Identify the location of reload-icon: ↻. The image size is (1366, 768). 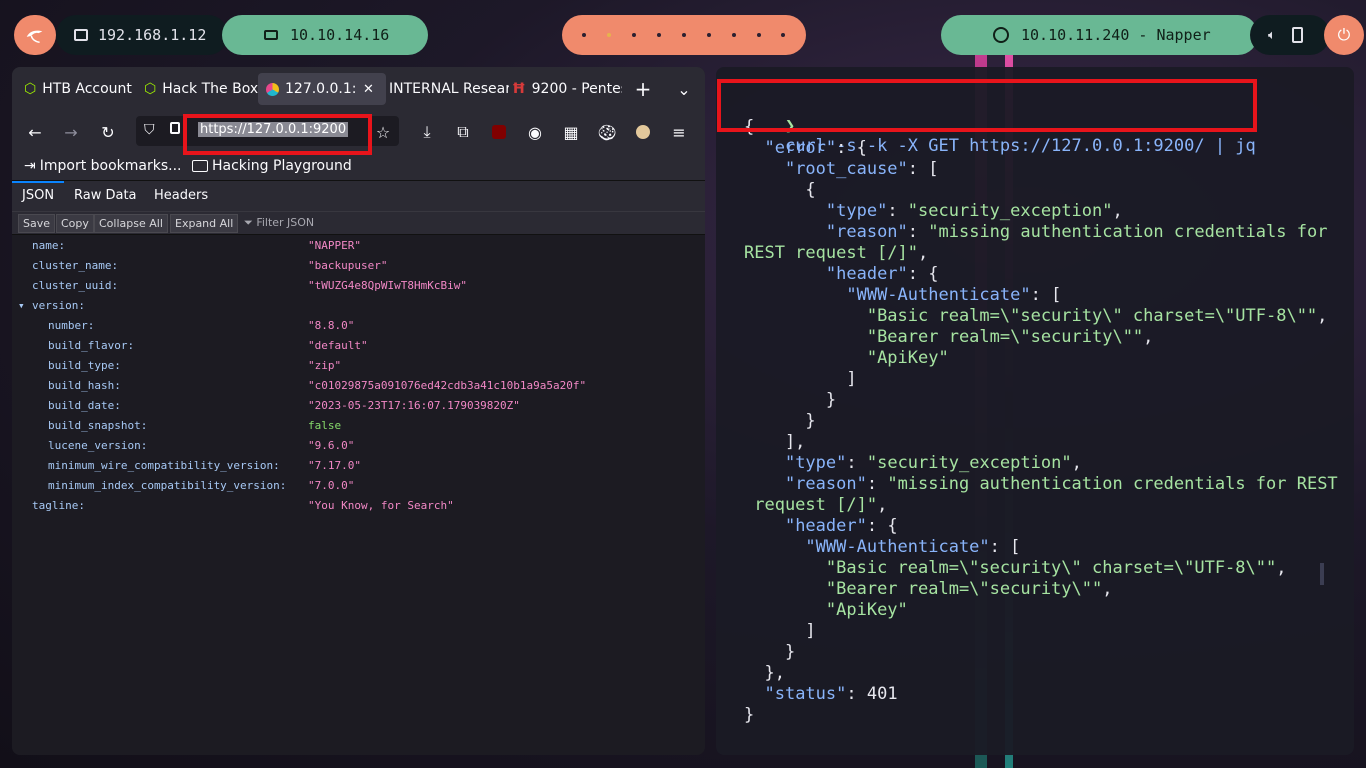
(108, 132).